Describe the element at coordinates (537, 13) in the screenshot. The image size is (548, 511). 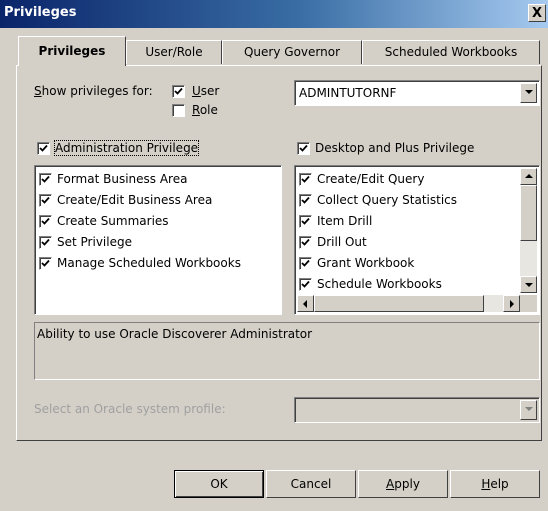
I see `close-icon: X` at that location.